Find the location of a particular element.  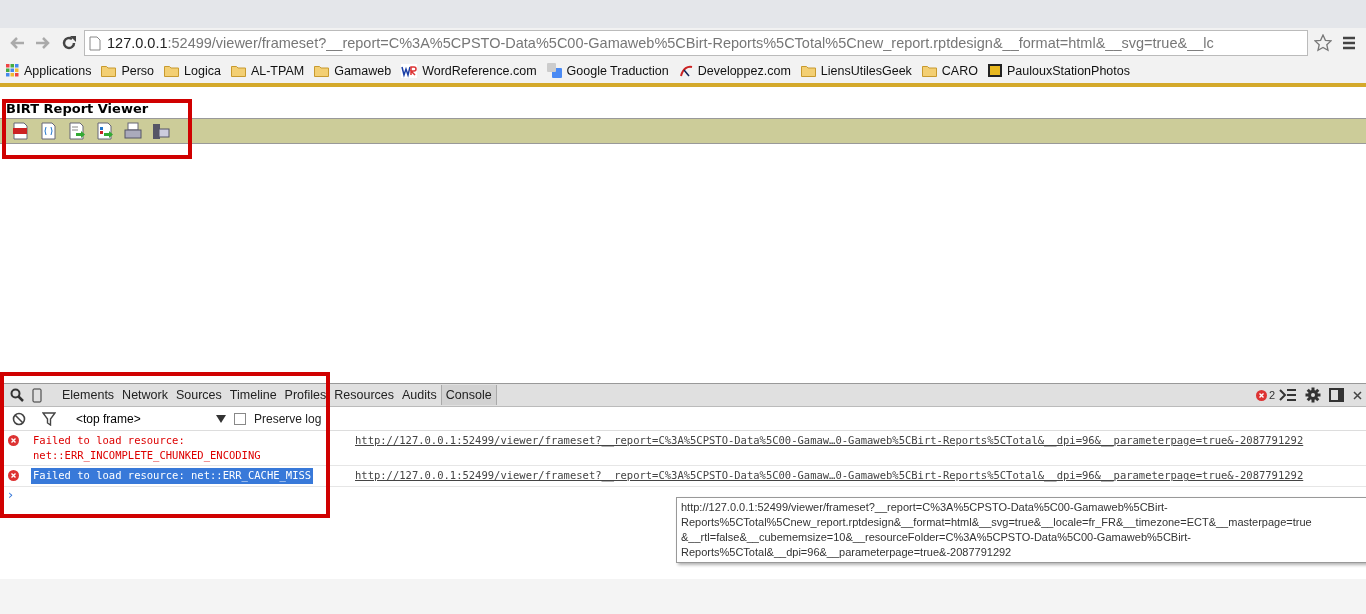

photo-icon is located at coordinates (994, 70).